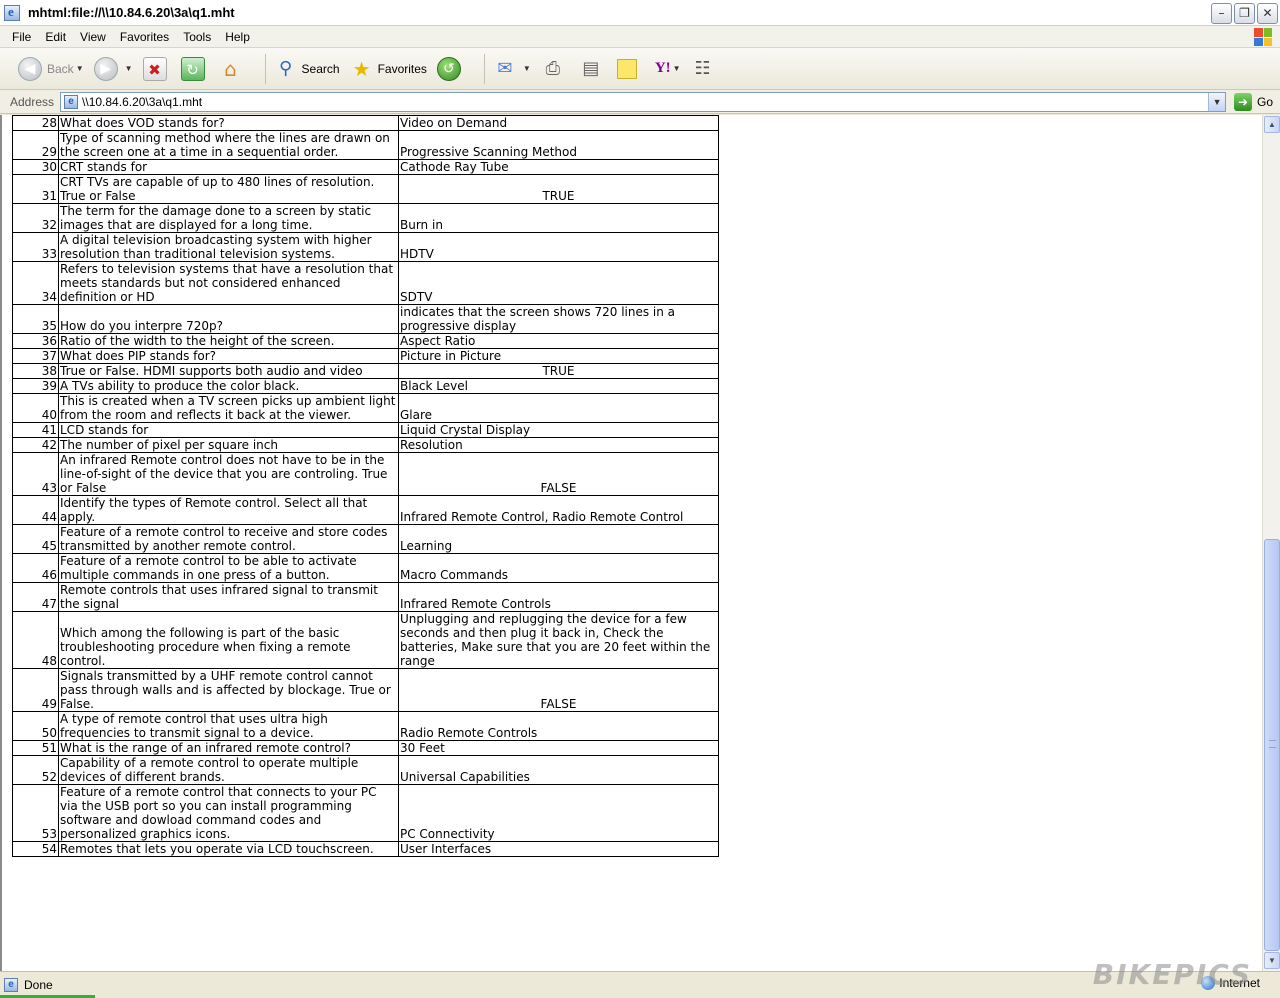  What do you see at coordinates (640, 37) in the screenshot?
I see `menu-bar: File Edit View Favorites Tools Help` at bounding box center [640, 37].